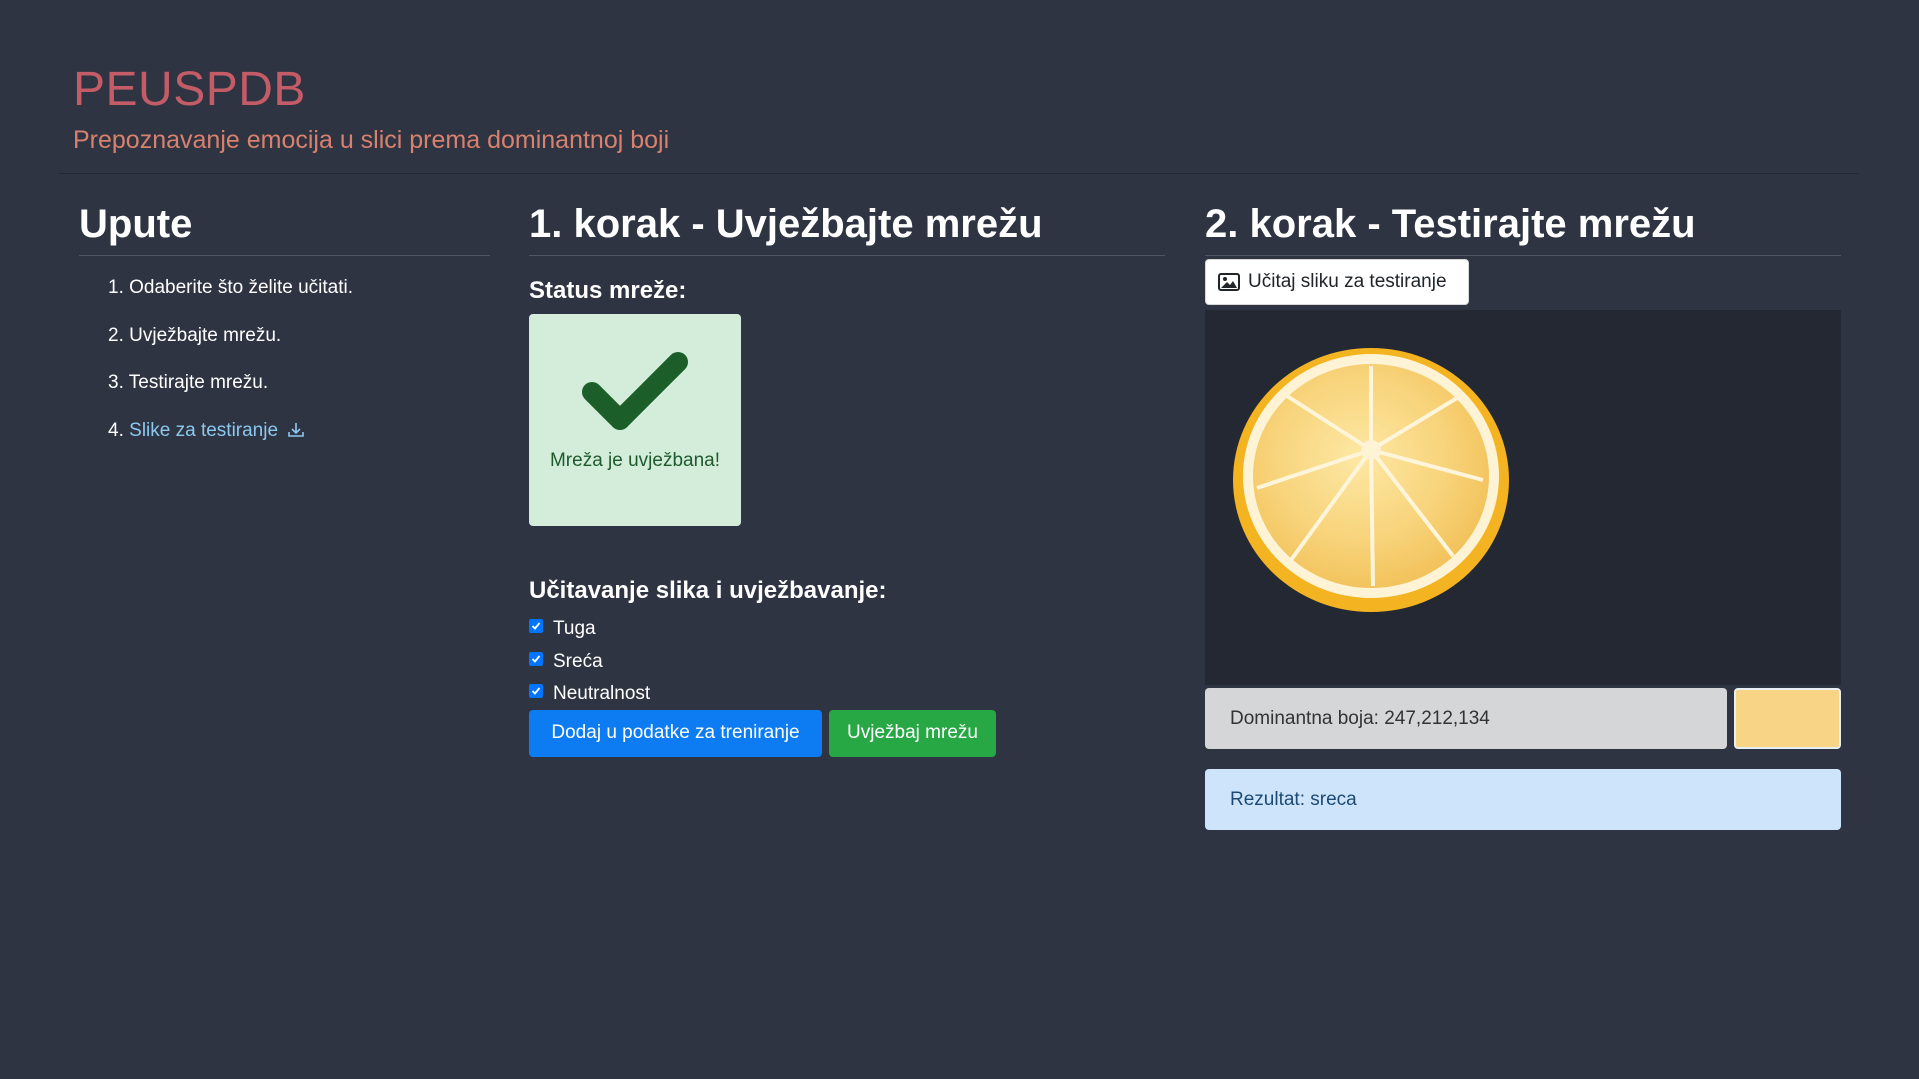 The image size is (1919, 1079). I want to click on instruction-step-4: 4. Slike za testiranje, so click(299, 431).